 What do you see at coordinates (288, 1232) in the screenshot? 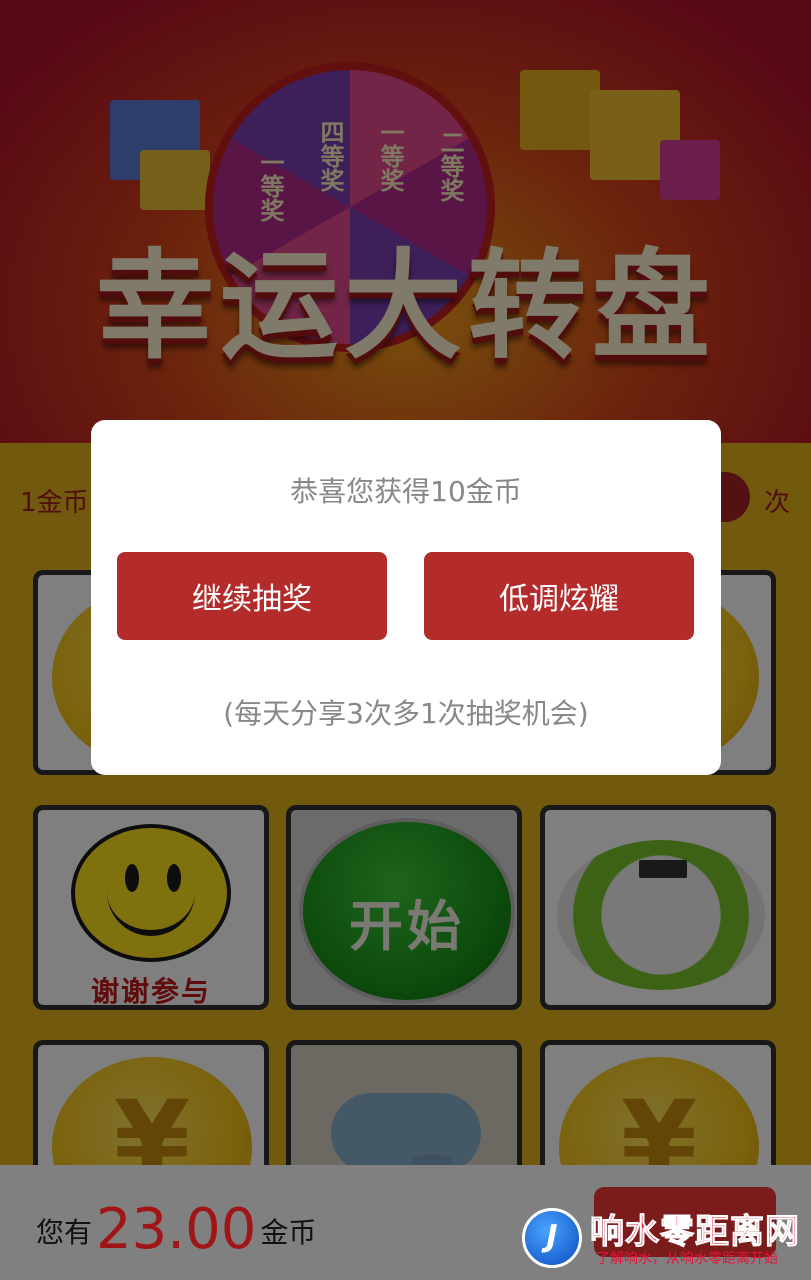
I see `balance-unit: 金币` at bounding box center [288, 1232].